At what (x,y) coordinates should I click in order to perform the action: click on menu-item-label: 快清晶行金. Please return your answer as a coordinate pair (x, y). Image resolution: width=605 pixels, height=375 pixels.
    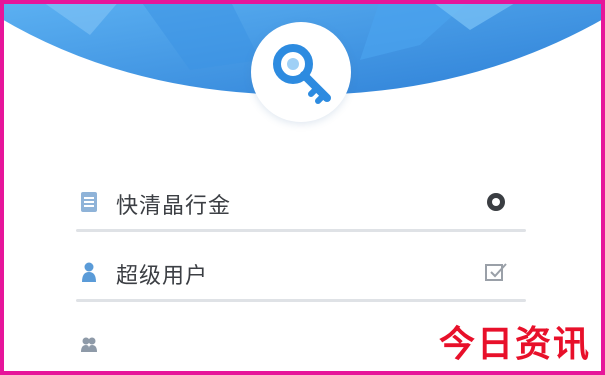
    Looking at the image, I should click on (174, 206).